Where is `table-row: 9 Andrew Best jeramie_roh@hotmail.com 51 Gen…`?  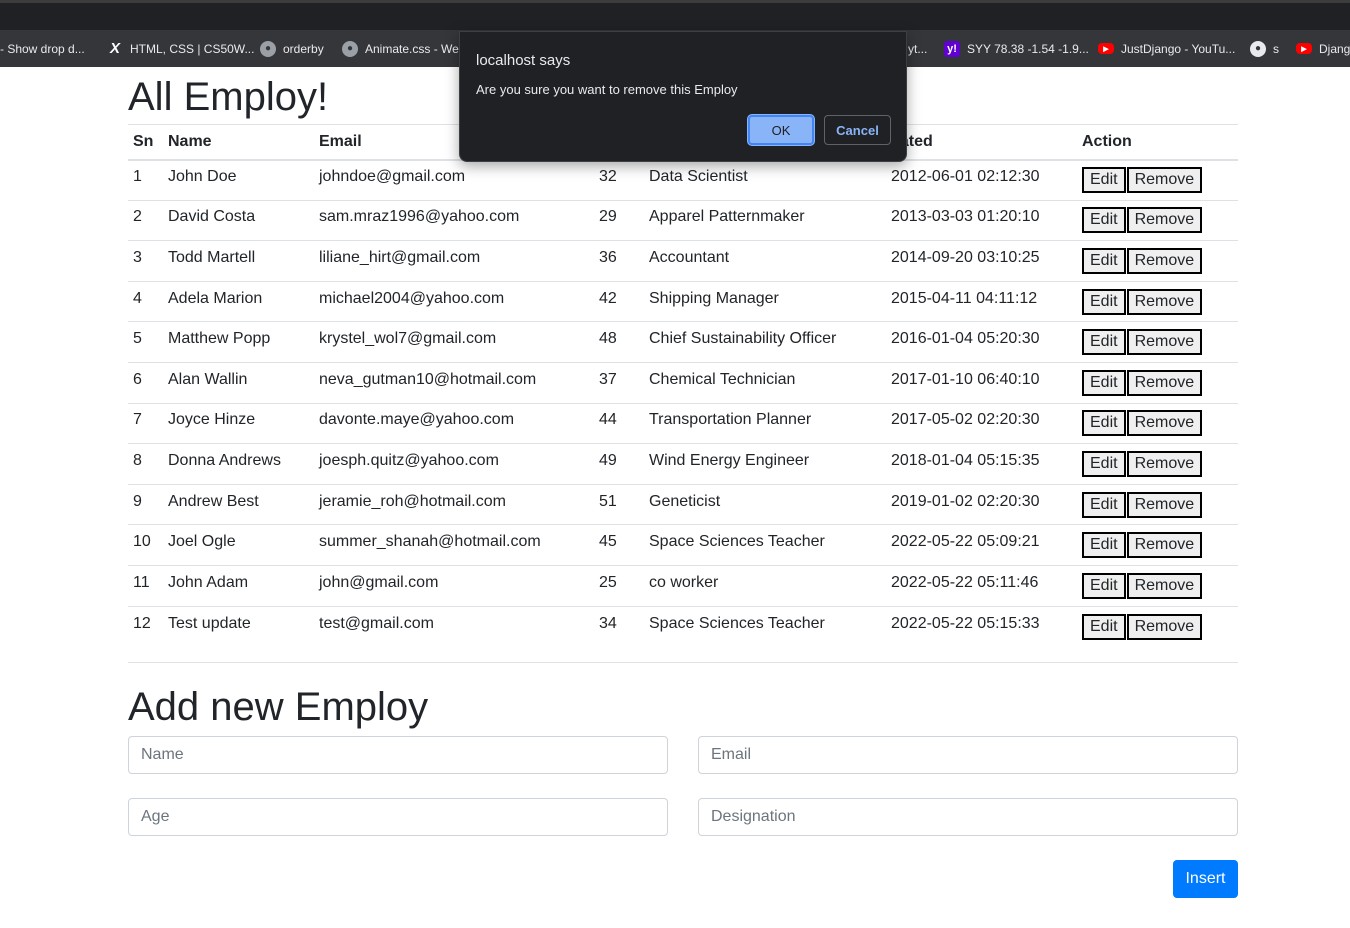 table-row: 9 Andrew Best jeramie_roh@hotmail.com 51 Gen… is located at coordinates (683, 505).